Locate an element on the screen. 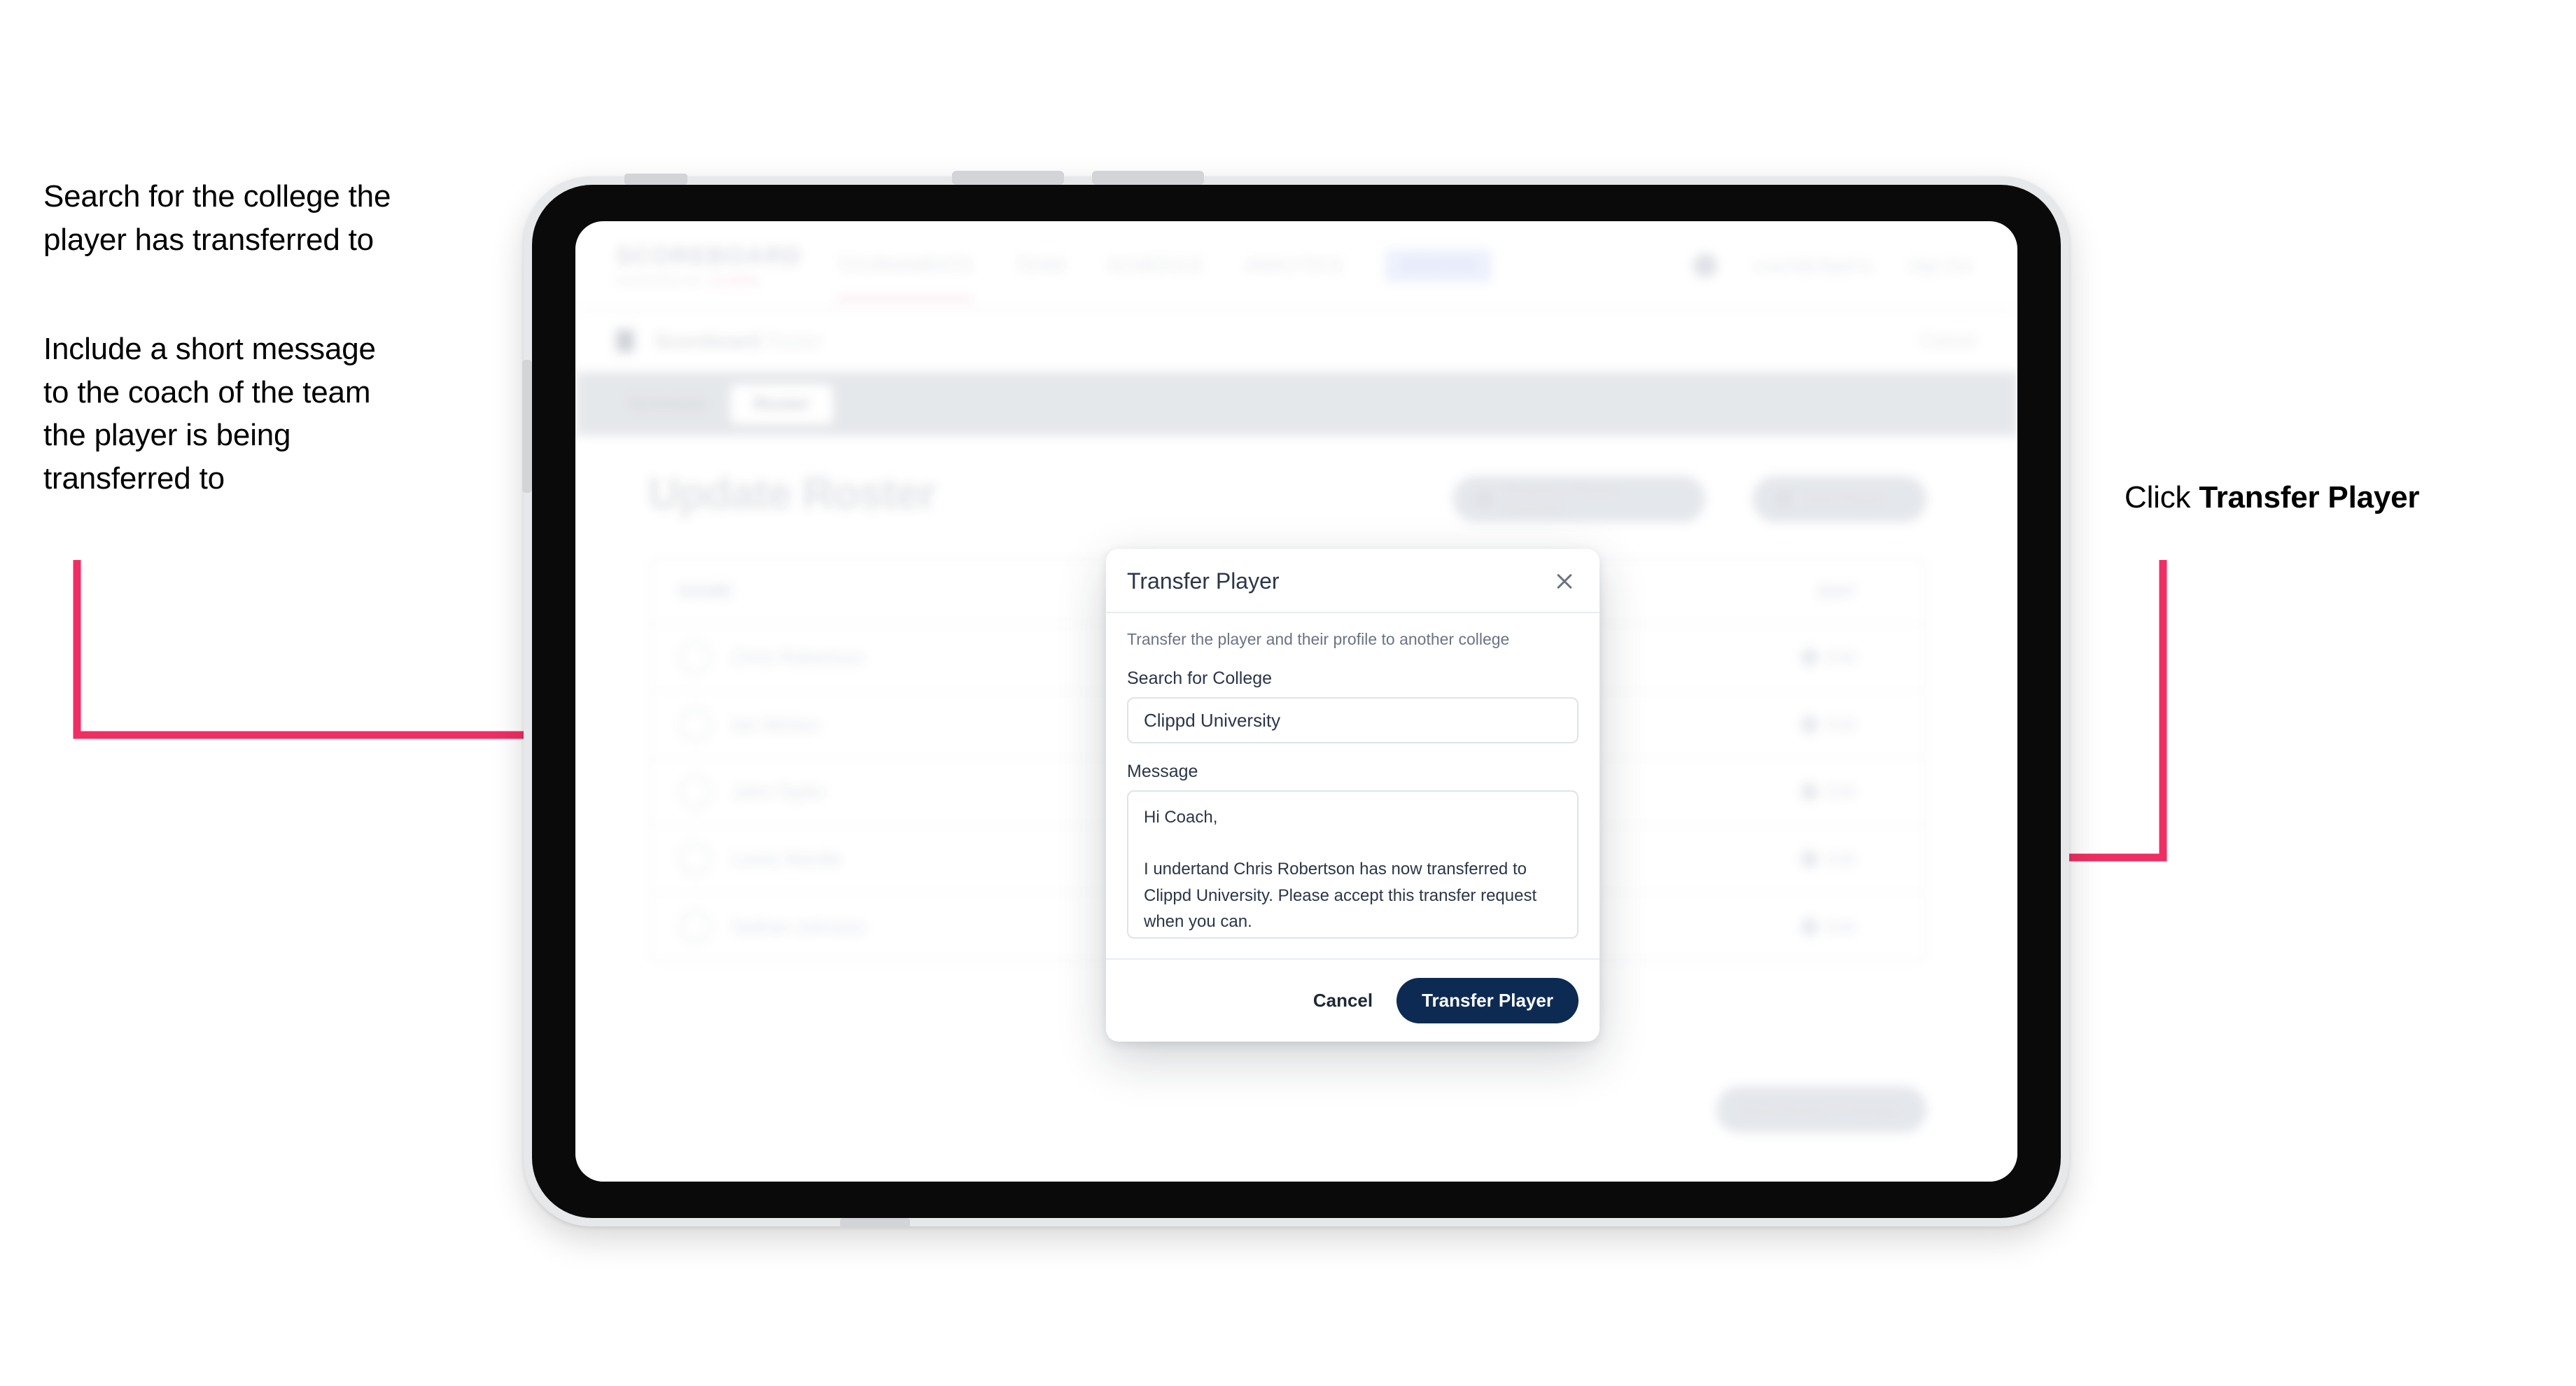 The width and height of the screenshot is (2576, 1386). volume-down-button-icon is located at coordinates (1148, 178).